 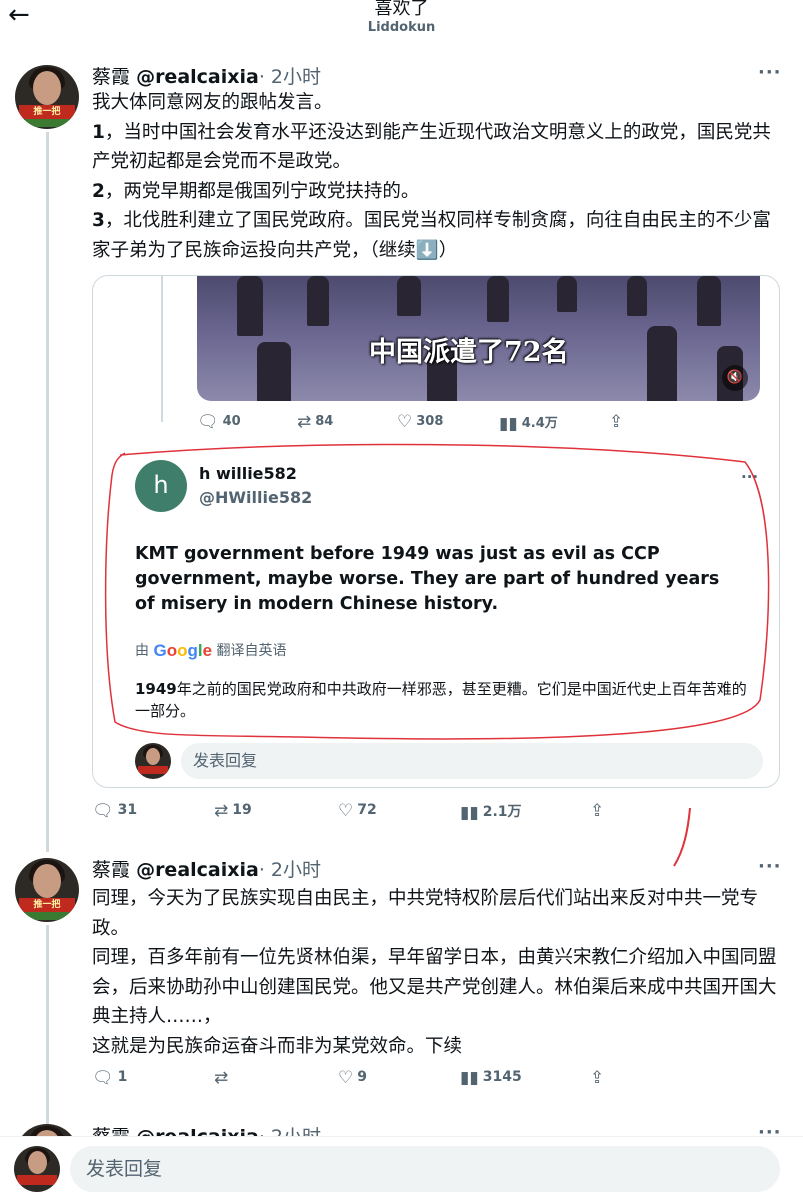 I want to click on bottom-reply-bar: 发表回复, so click(x=401, y=1168).